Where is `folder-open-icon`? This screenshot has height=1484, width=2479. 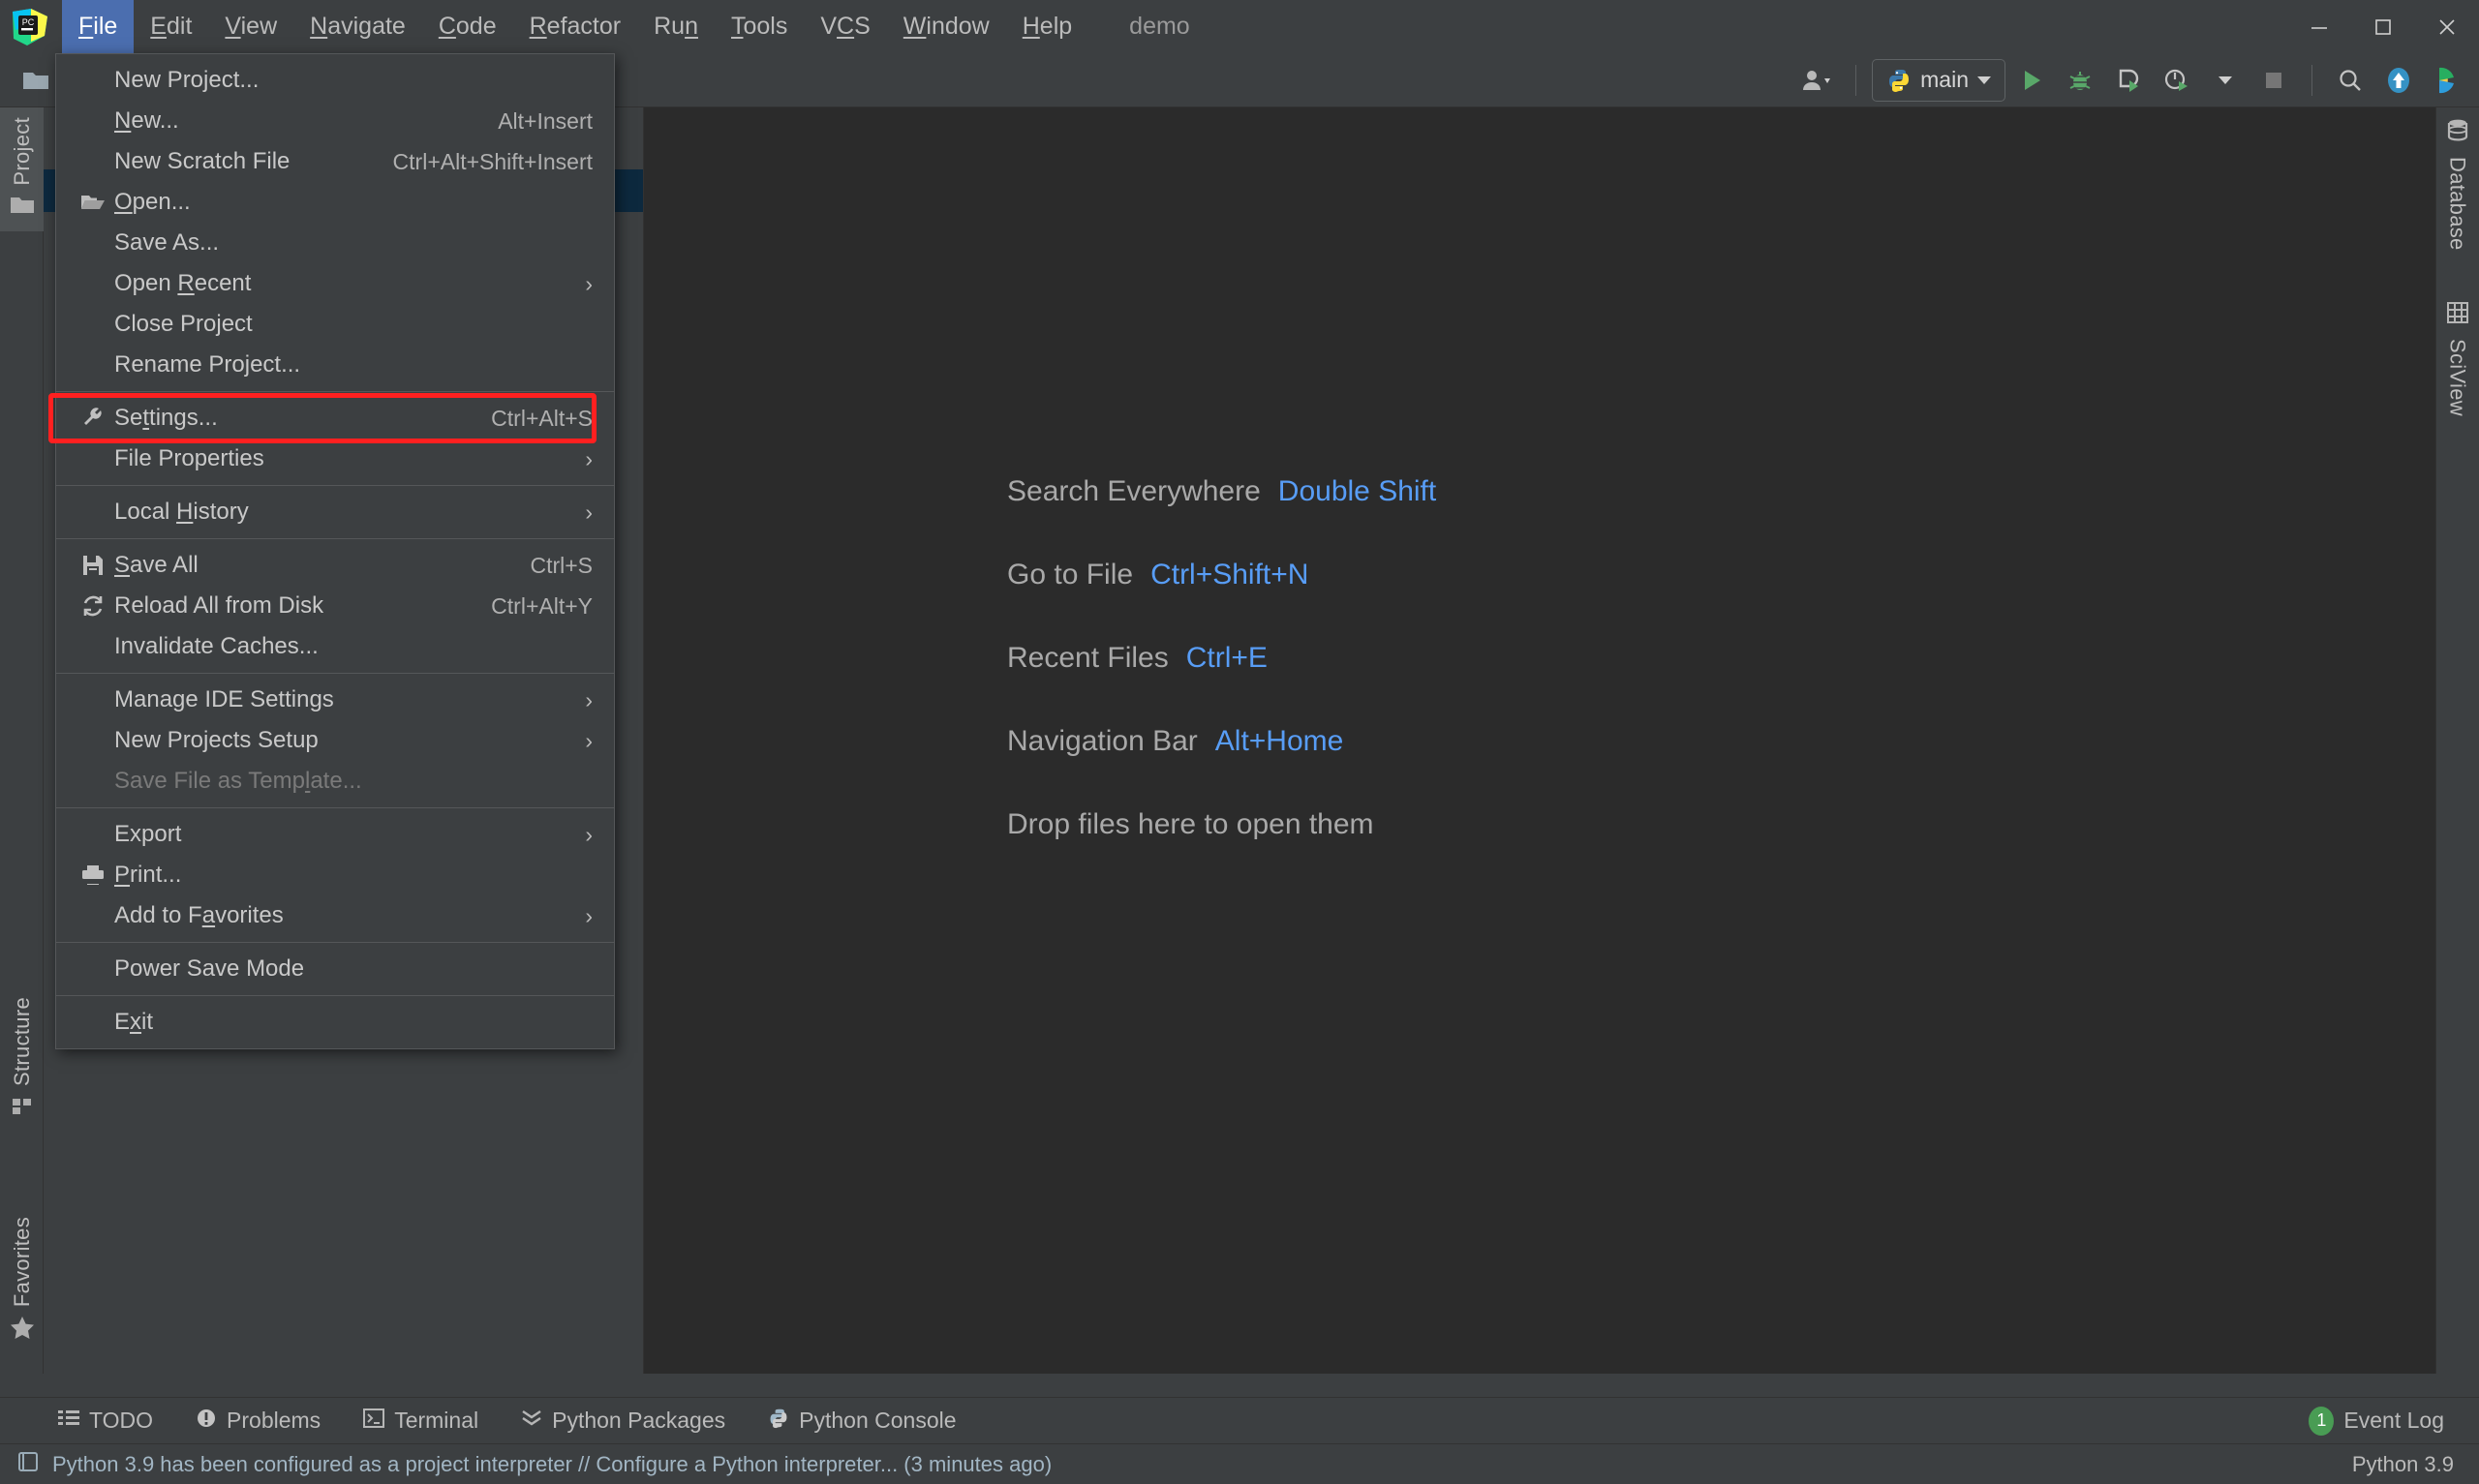
folder-open-icon is located at coordinates (93, 202).